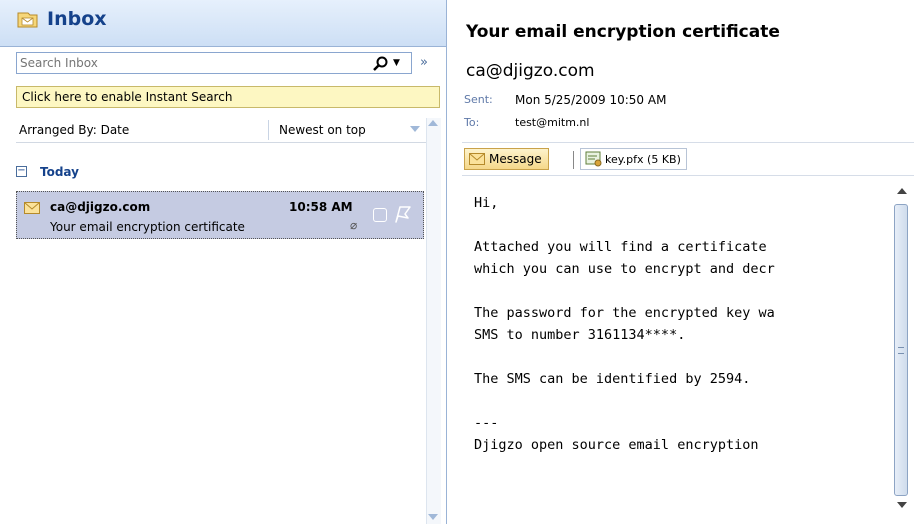  Describe the element at coordinates (478, 99) in the screenshot. I see `sent-label: Sent:` at that location.